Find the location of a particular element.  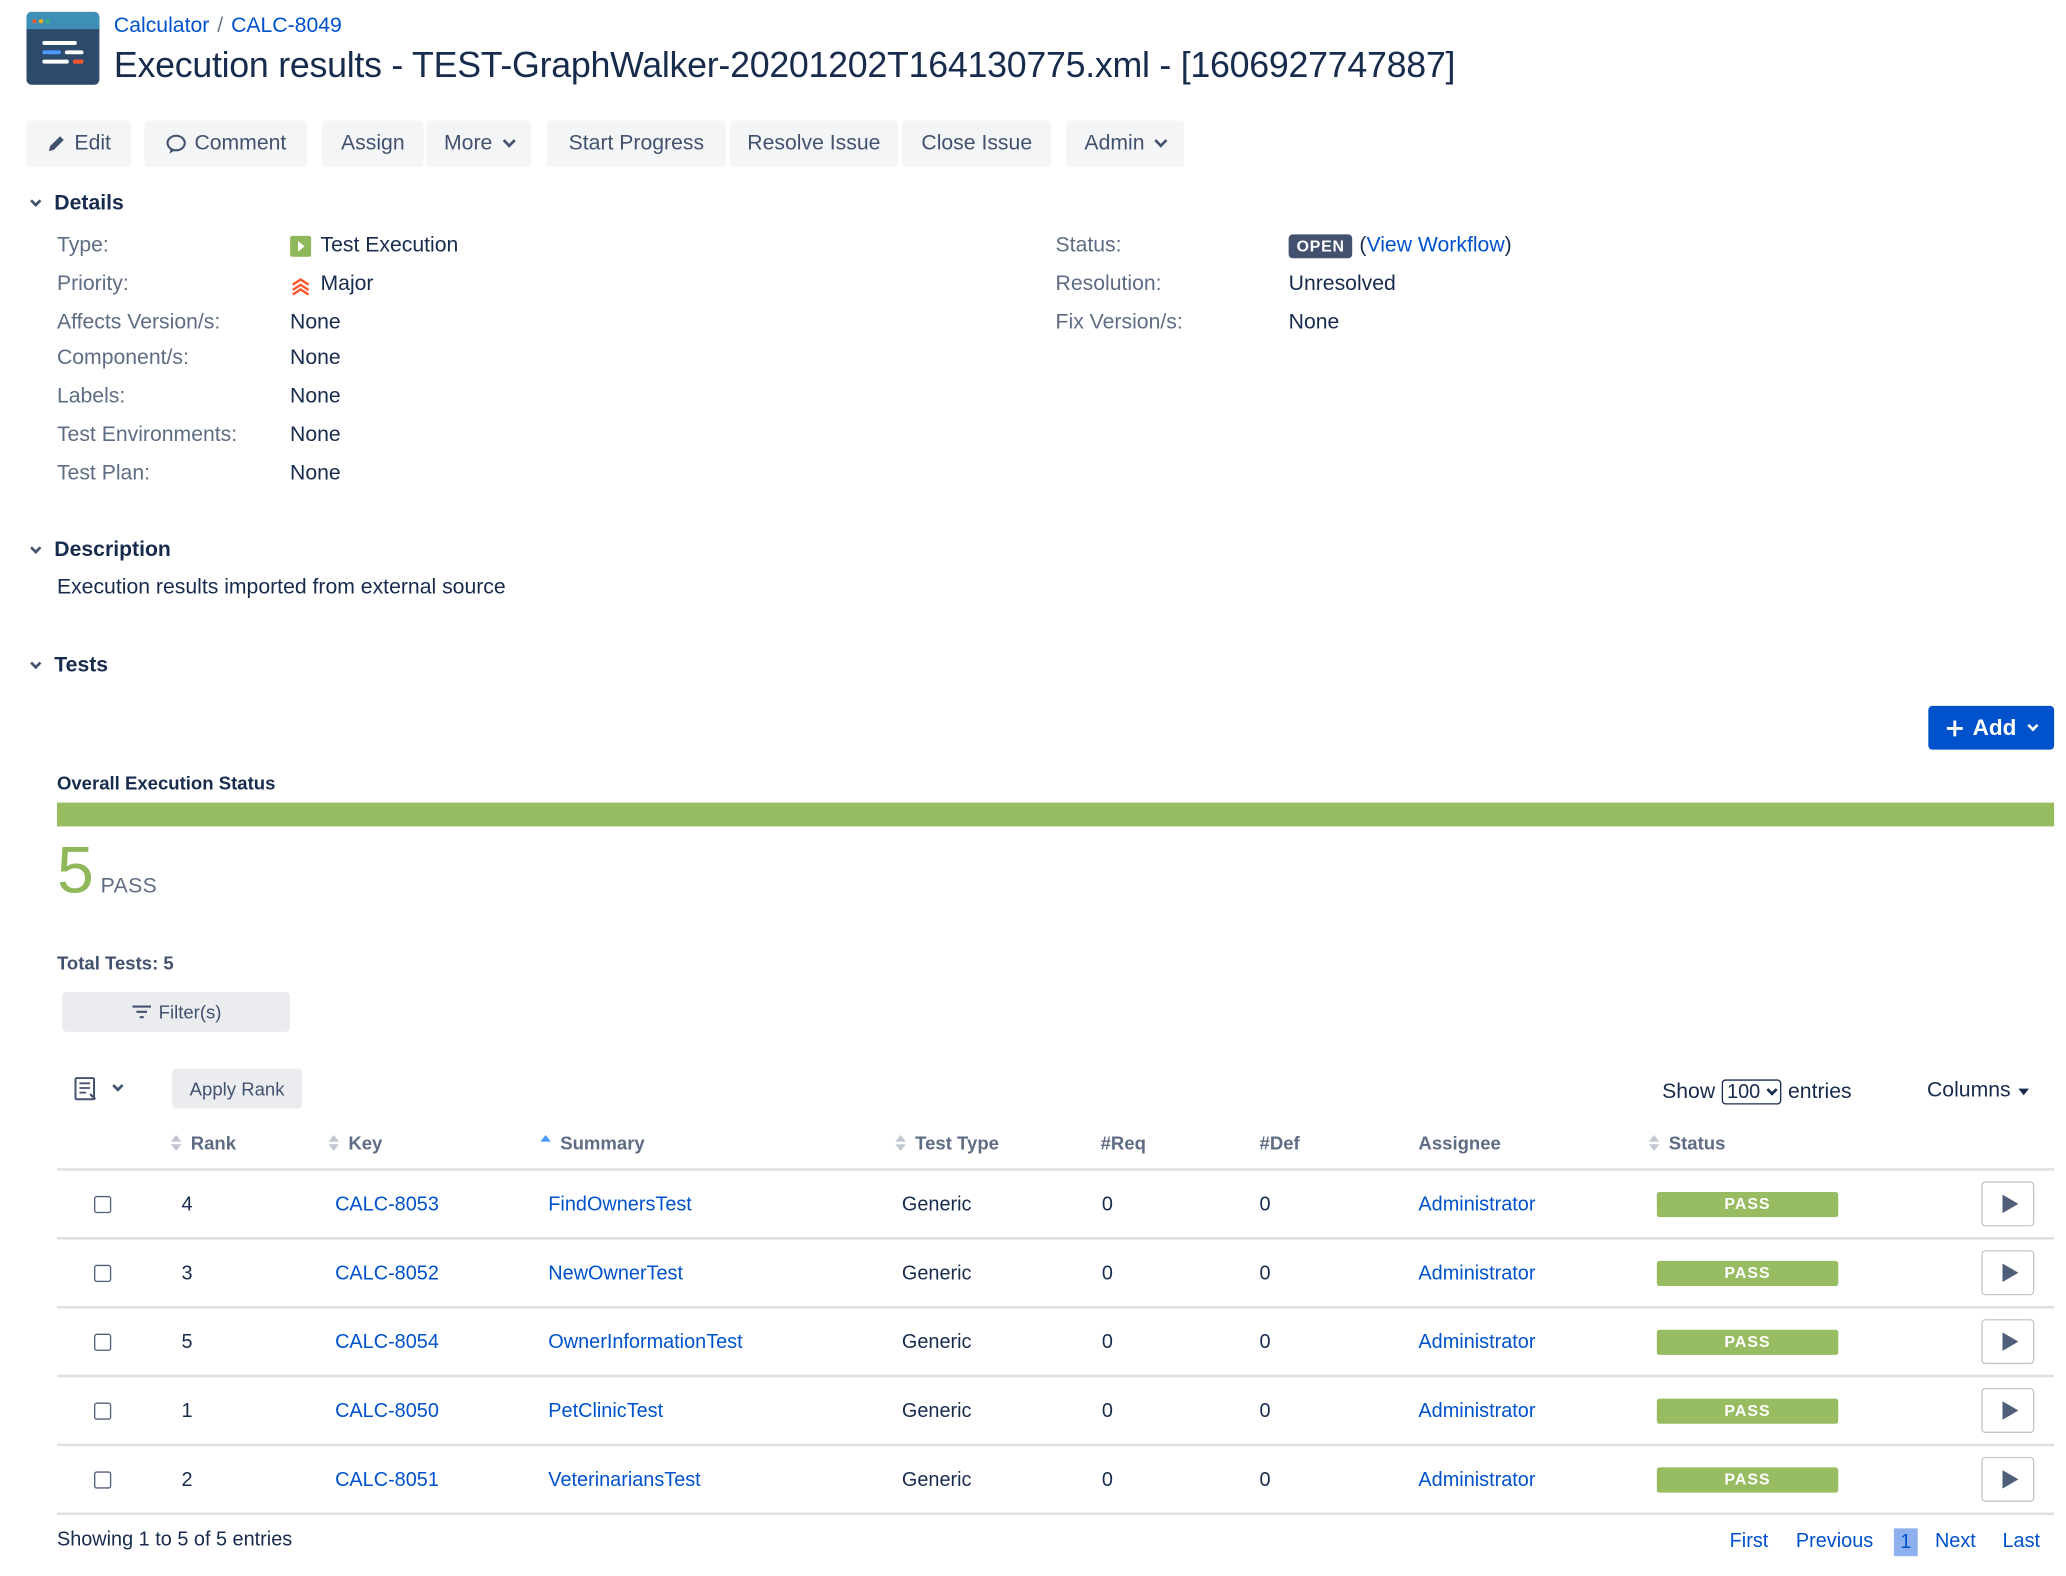

breadcrumb-project-link: Calculator is located at coordinates (161, 26).